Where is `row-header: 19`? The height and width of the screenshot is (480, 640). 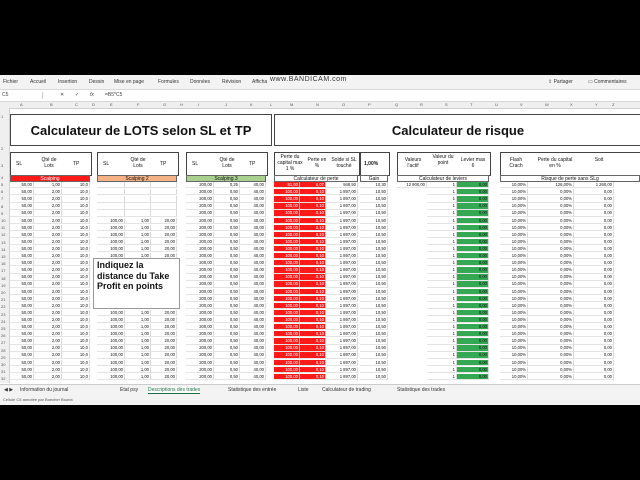 row-header: 19 is located at coordinates (3, 285).